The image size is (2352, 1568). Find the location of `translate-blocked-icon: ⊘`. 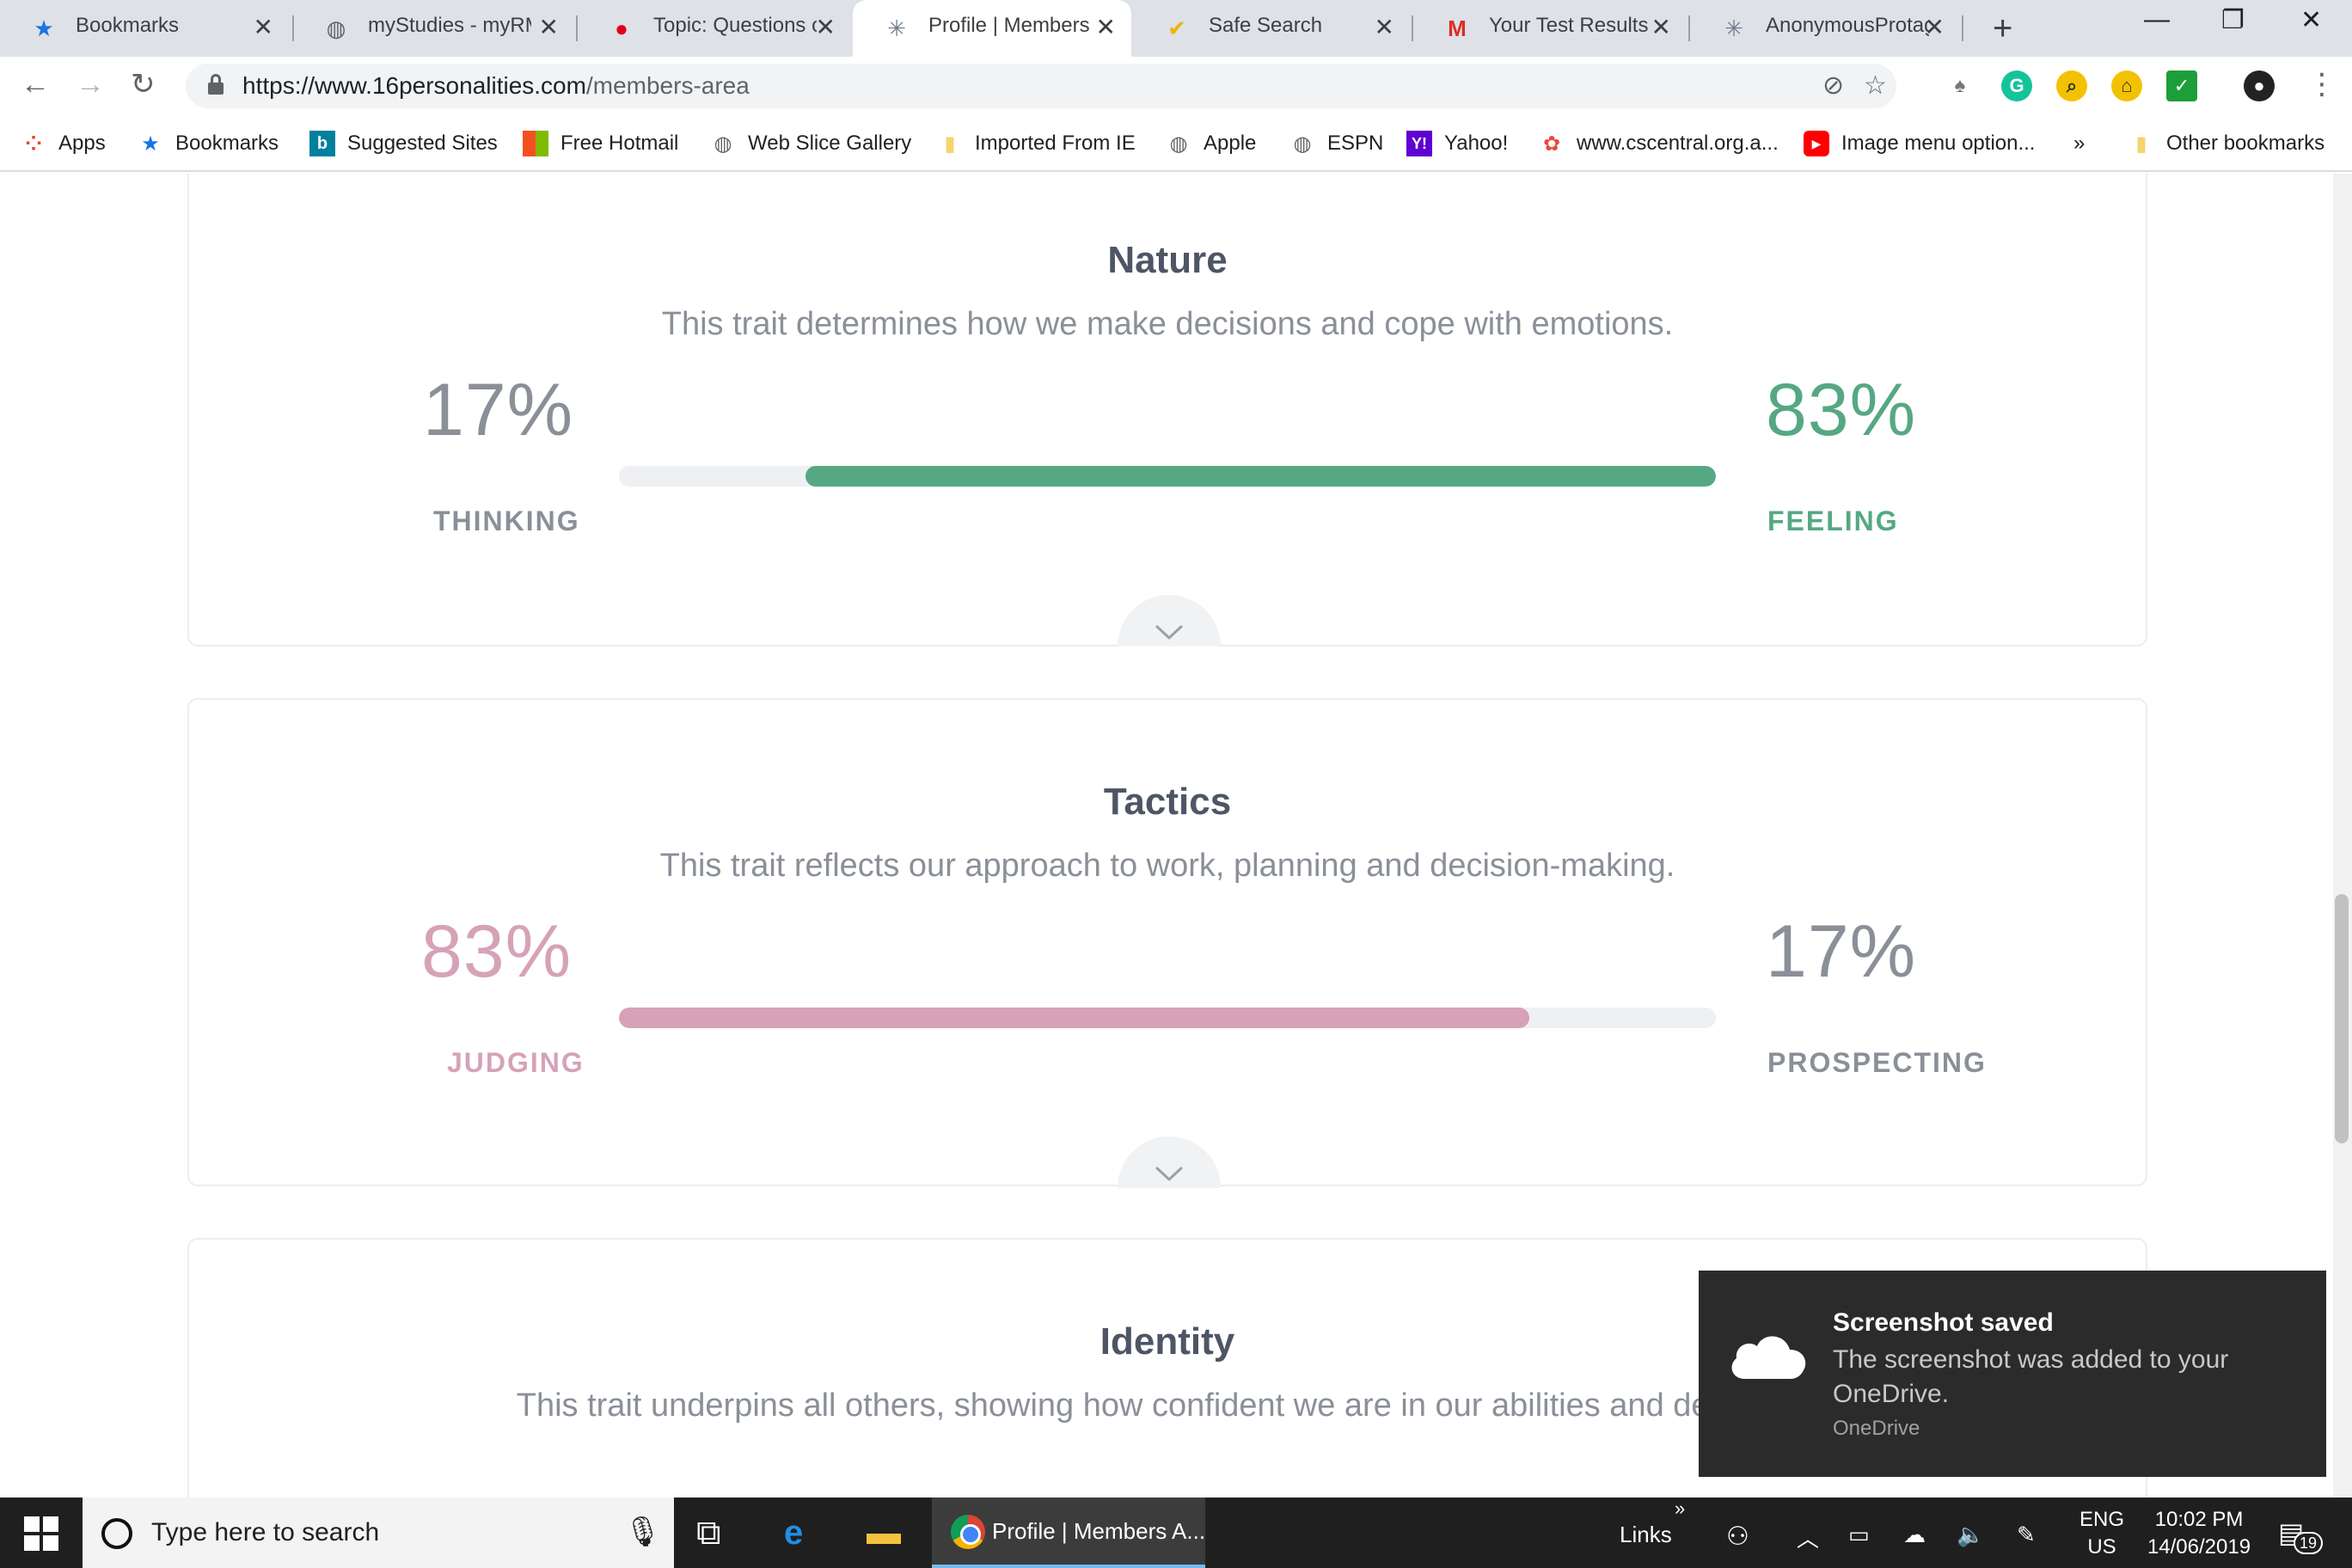

translate-blocked-icon: ⊘ is located at coordinates (1833, 85).